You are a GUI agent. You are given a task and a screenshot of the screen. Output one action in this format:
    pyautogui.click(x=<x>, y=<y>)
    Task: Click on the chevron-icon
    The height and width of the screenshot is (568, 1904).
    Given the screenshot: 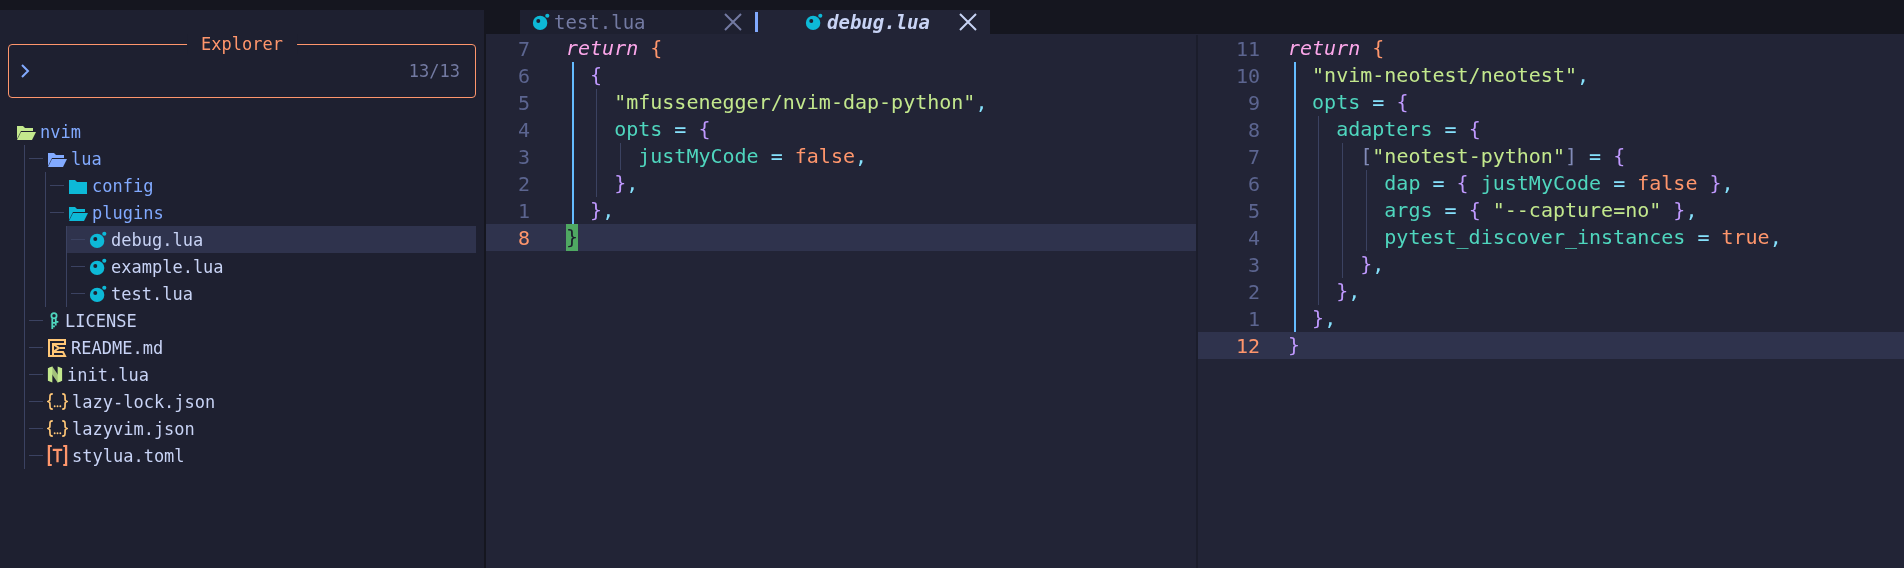 What is the action you would take?
    pyautogui.click(x=25, y=71)
    